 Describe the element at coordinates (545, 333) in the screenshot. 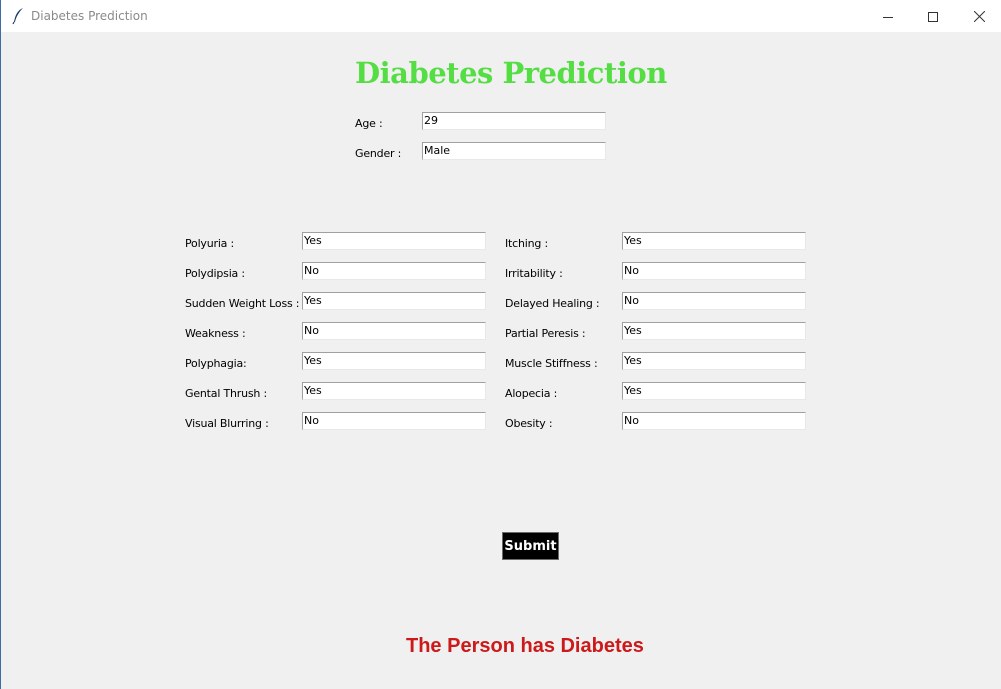

I see `partial-peresis-label: Partial Peresis :` at that location.